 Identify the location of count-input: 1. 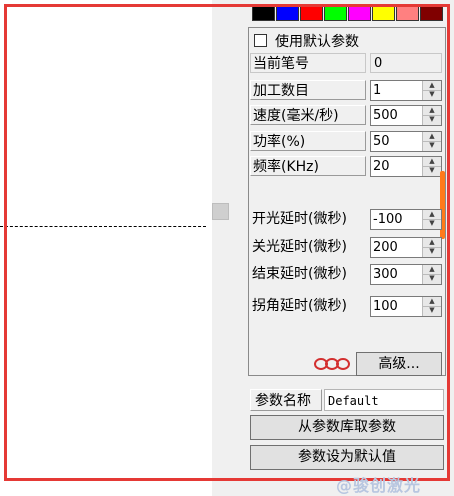
(377, 90).